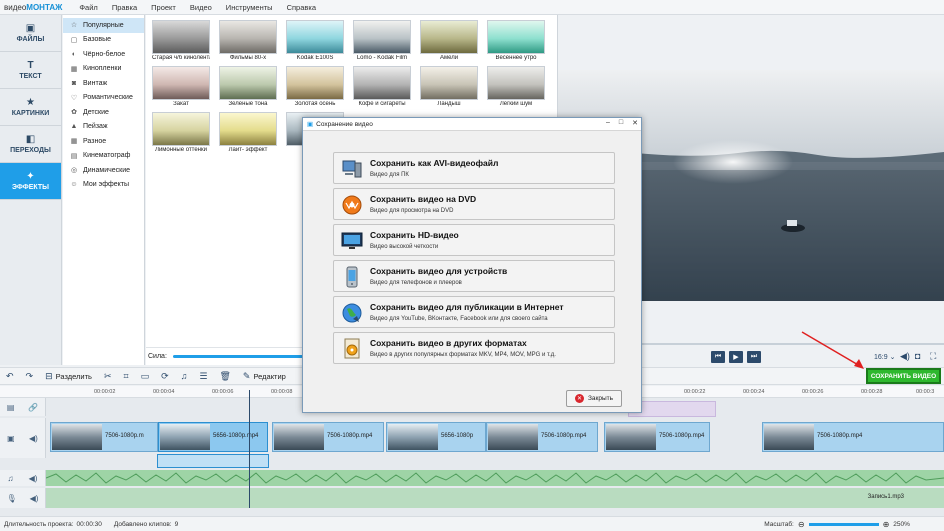  What do you see at coordinates (103, 83) in the screenshot?
I see `category-vintage: ◙ Винтаж` at bounding box center [103, 83].